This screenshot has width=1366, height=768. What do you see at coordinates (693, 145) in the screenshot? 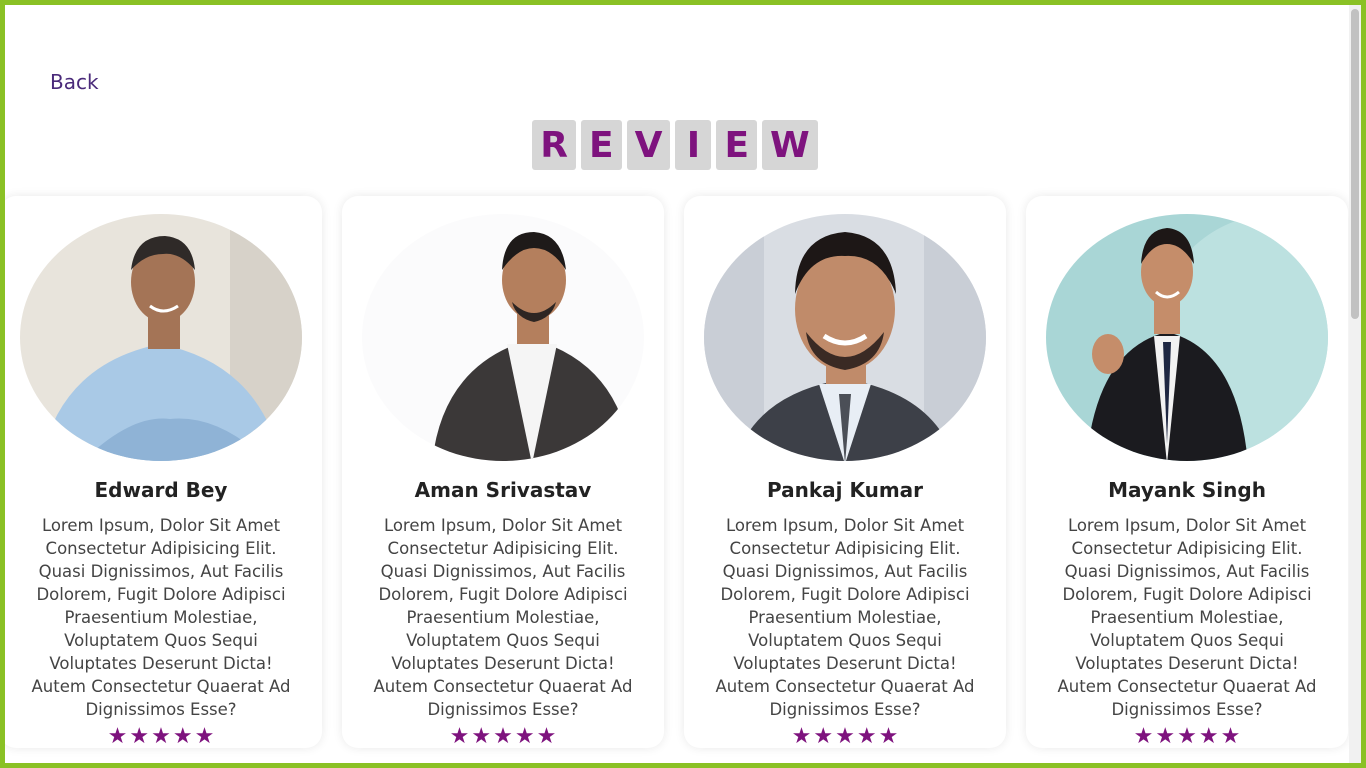
I see `heading-letter: I` at bounding box center [693, 145].